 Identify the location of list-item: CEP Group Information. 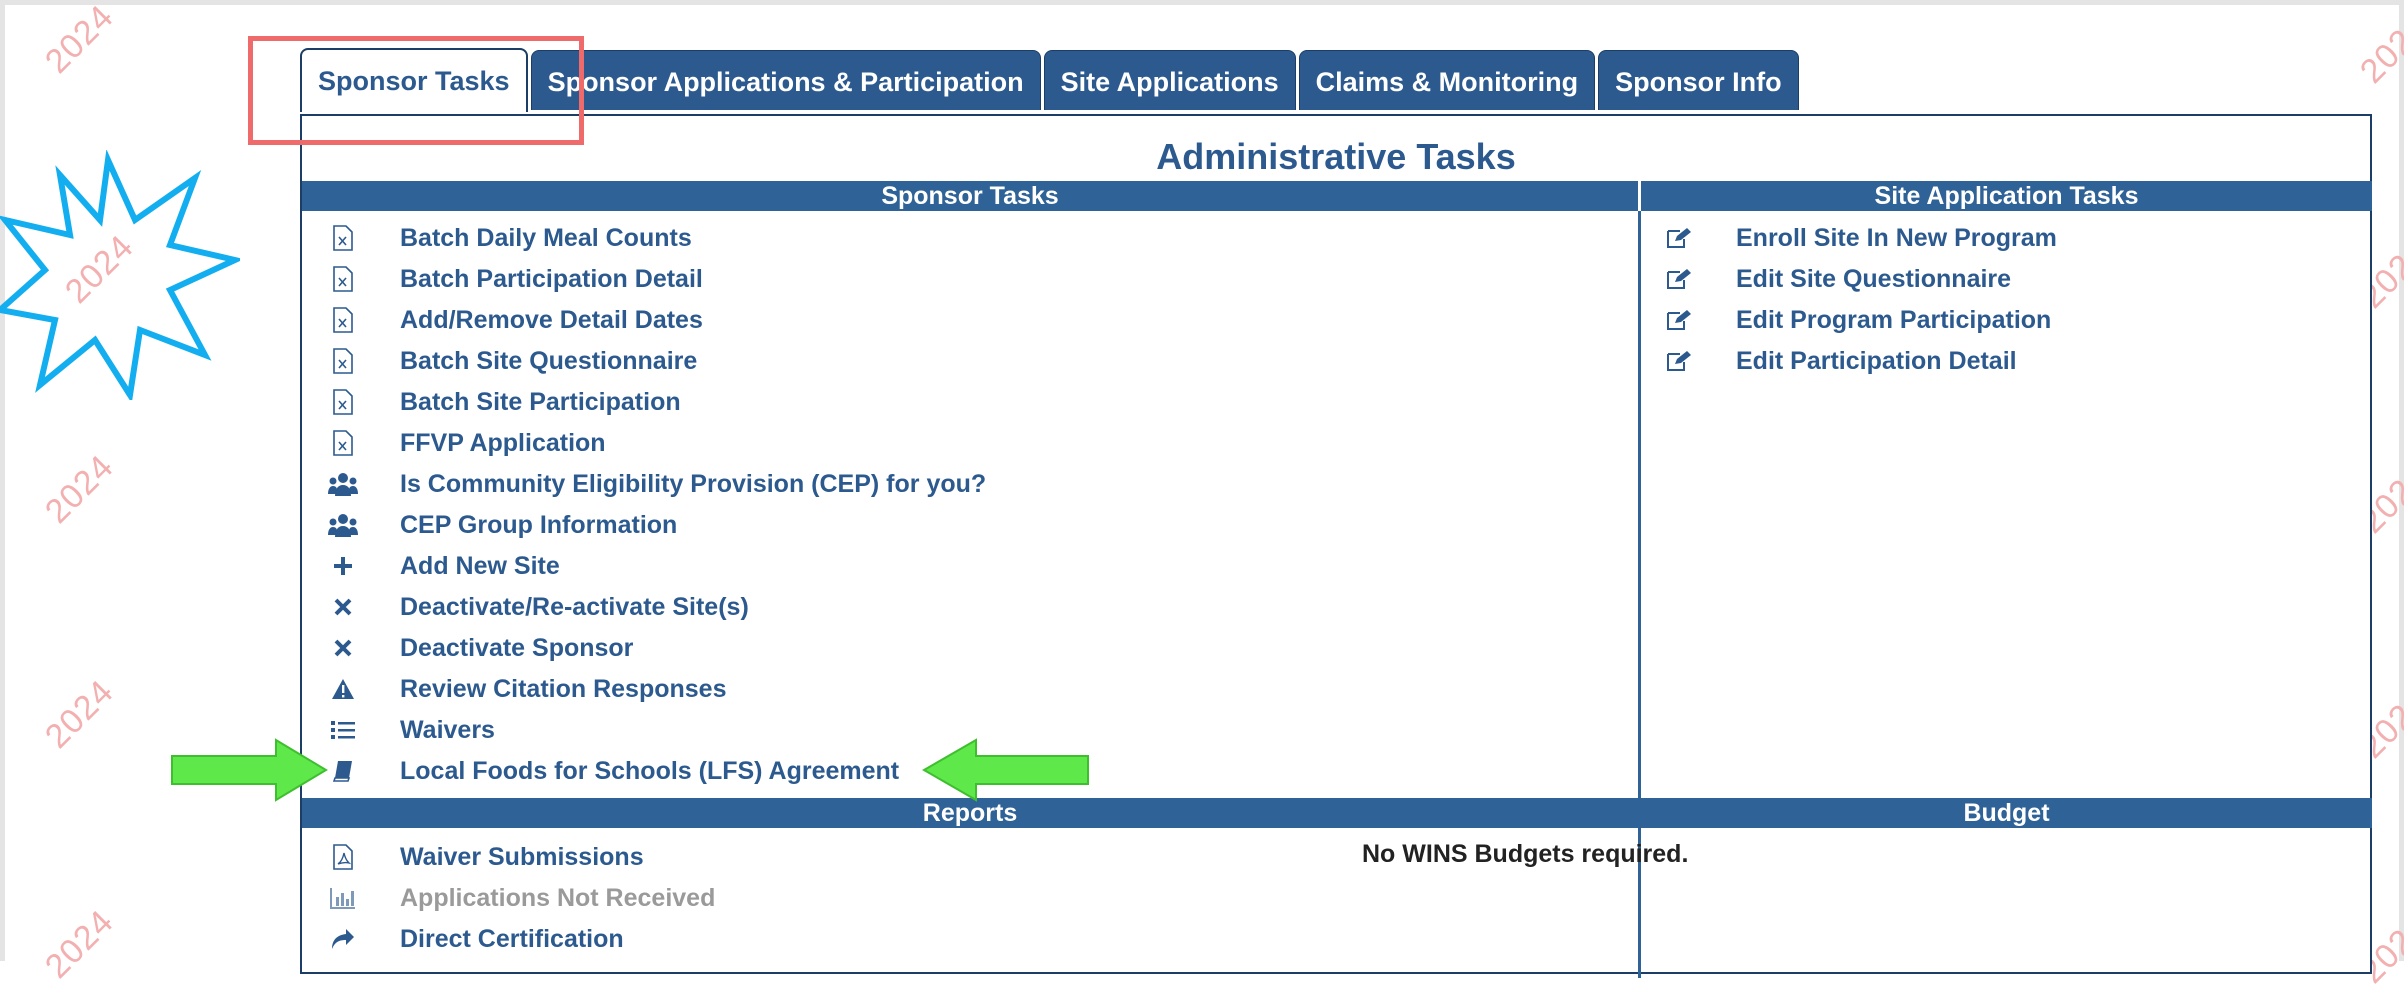
(502, 525).